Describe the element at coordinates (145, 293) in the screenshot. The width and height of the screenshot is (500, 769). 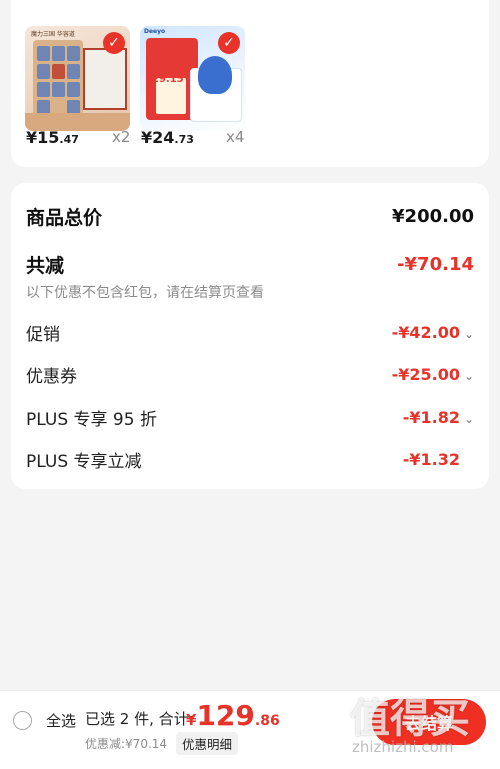
I see `reduction-note: 以下优惠不包含红包，请在结算页查看` at that location.